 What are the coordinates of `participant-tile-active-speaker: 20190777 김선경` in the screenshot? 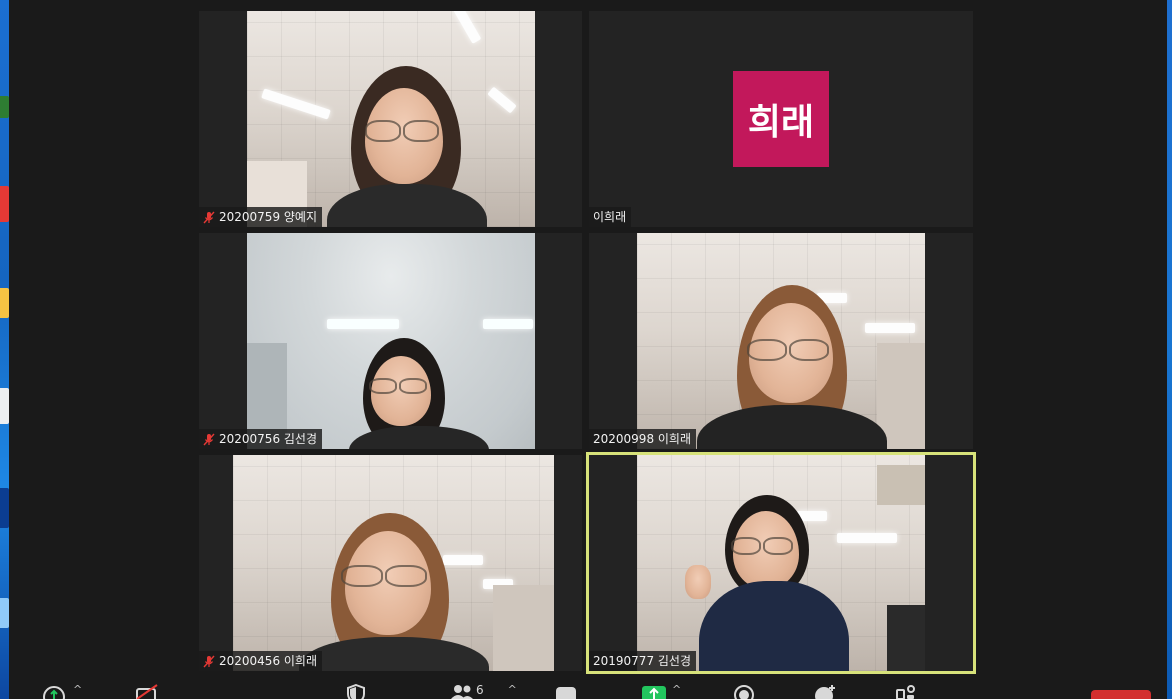 It's located at (781, 563).